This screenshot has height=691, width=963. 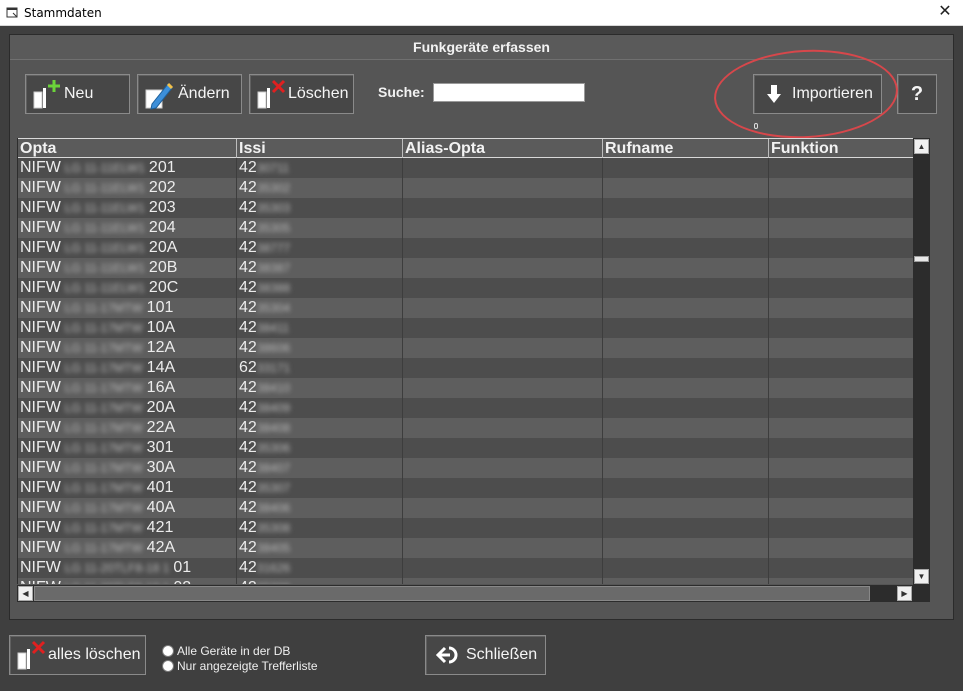 I want to click on device-add-icon, so click(x=46, y=94).